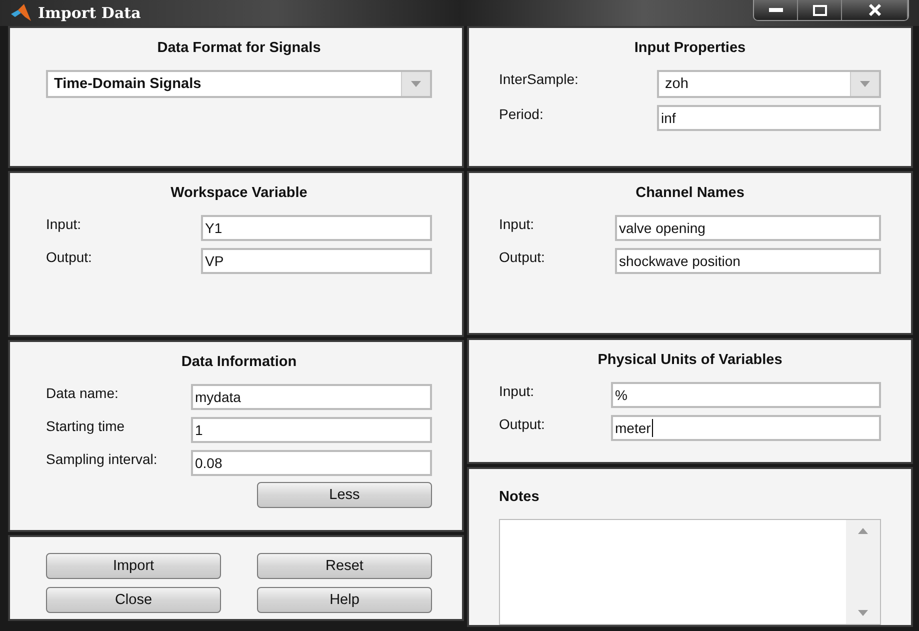 The height and width of the screenshot is (631, 919). What do you see at coordinates (344, 495) in the screenshot?
I see `less-button: Less` at bounding box center [344, 495].